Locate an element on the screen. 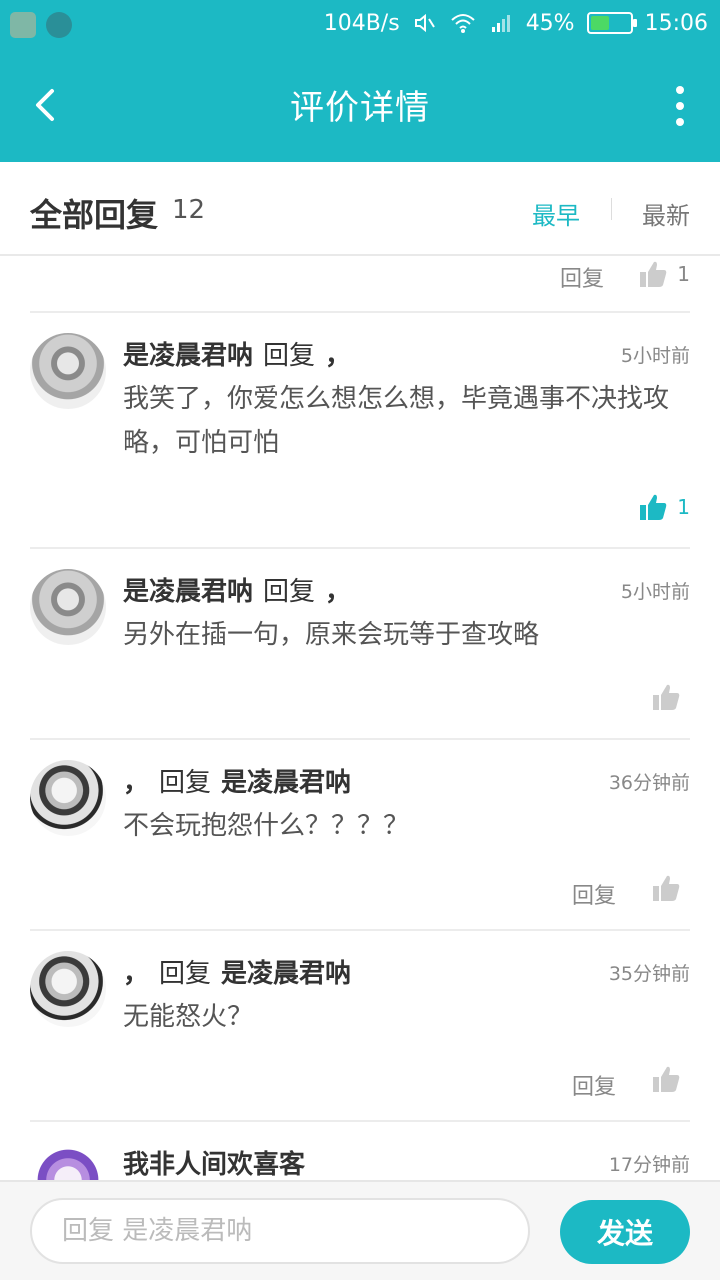 This screenshot has width=720, height=1280. all-replies-label: 全部回复 is located at coordinates (94, 215).